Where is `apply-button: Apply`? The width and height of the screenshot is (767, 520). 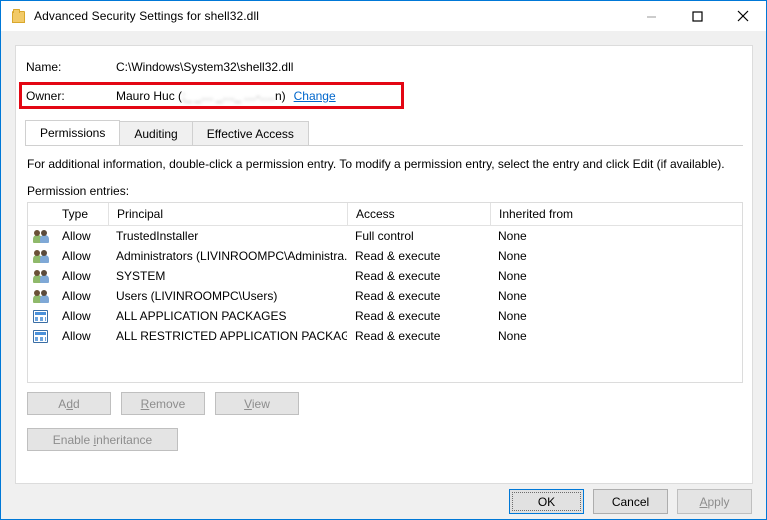
apply-button: Apply is located at coordinates (714, 501).